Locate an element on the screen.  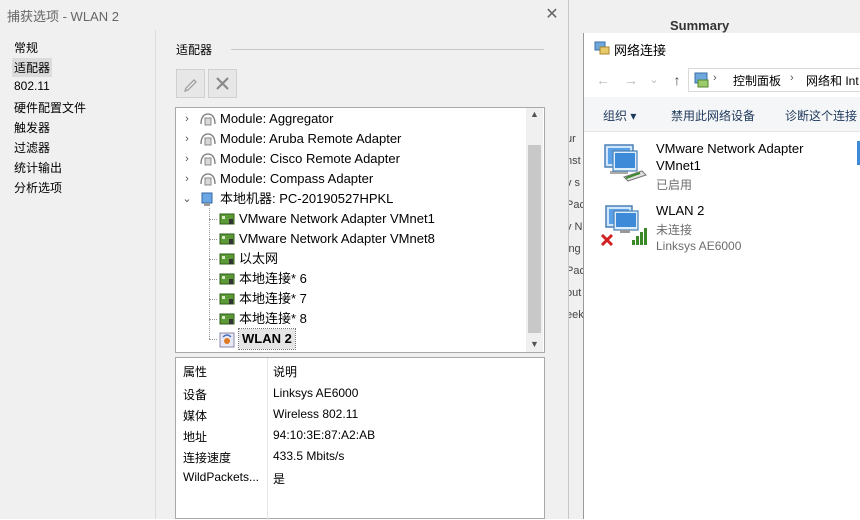
property-row-key: 地址 is located at coordinates (195, 437).